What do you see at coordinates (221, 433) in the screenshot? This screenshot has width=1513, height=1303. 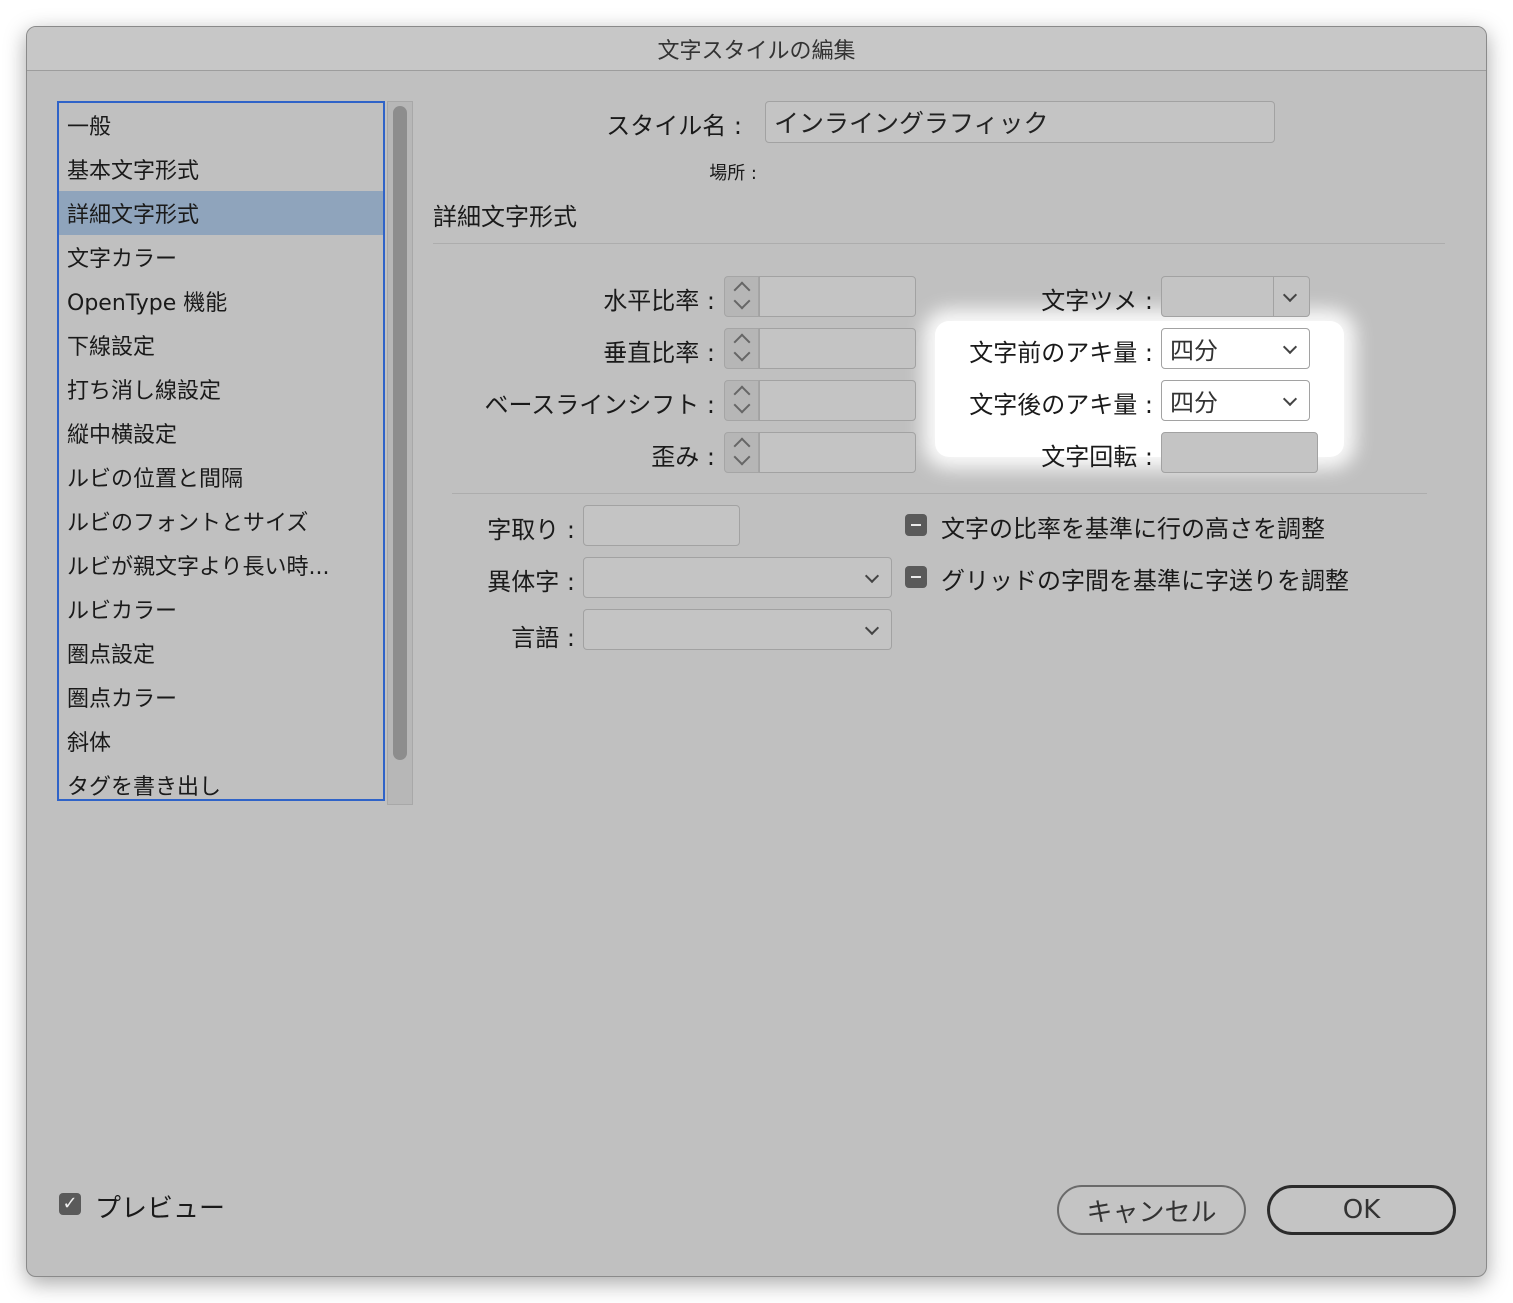 I see `category-item-tate-chu-yoko: 縦中横設定` at bounding box center [221, 433].